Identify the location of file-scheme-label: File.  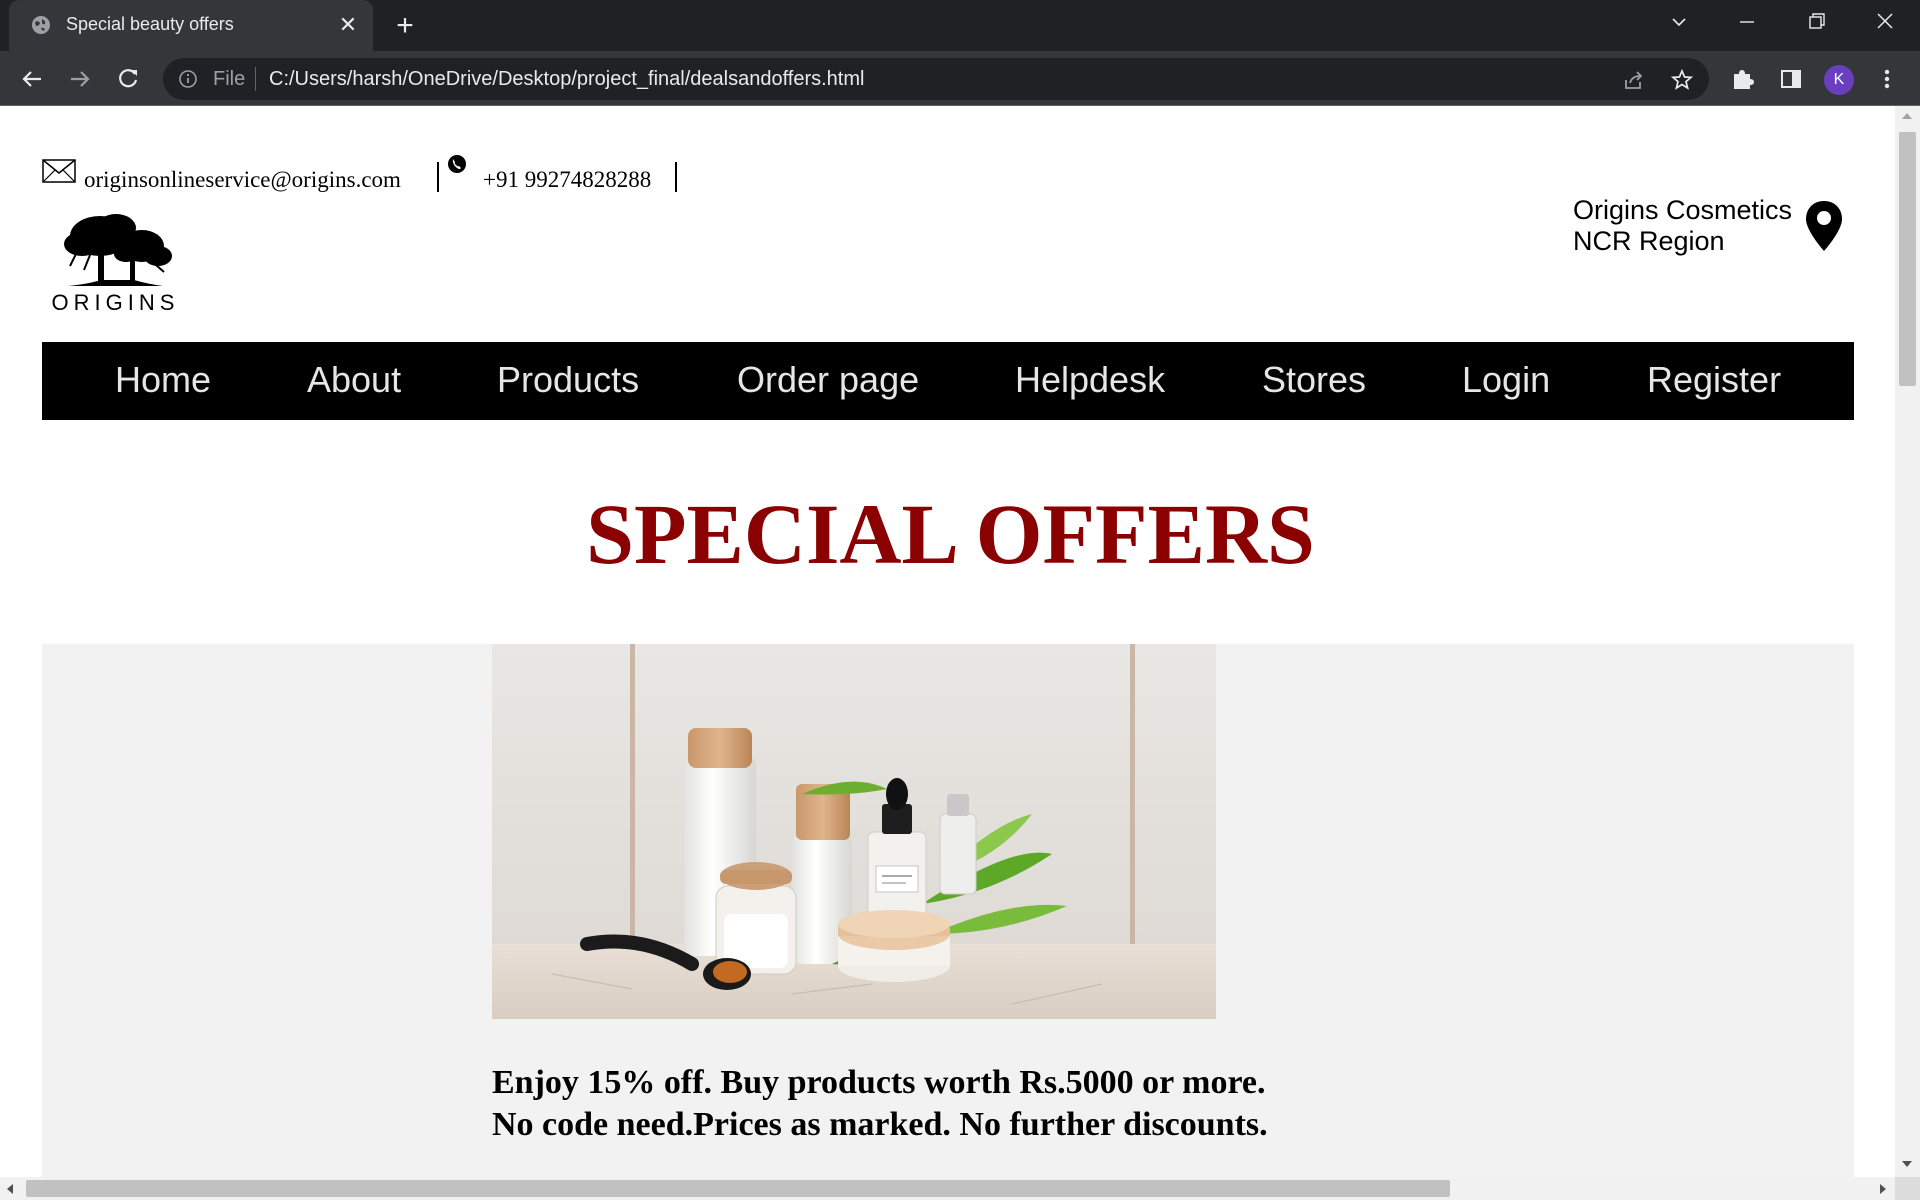
(229, 79).